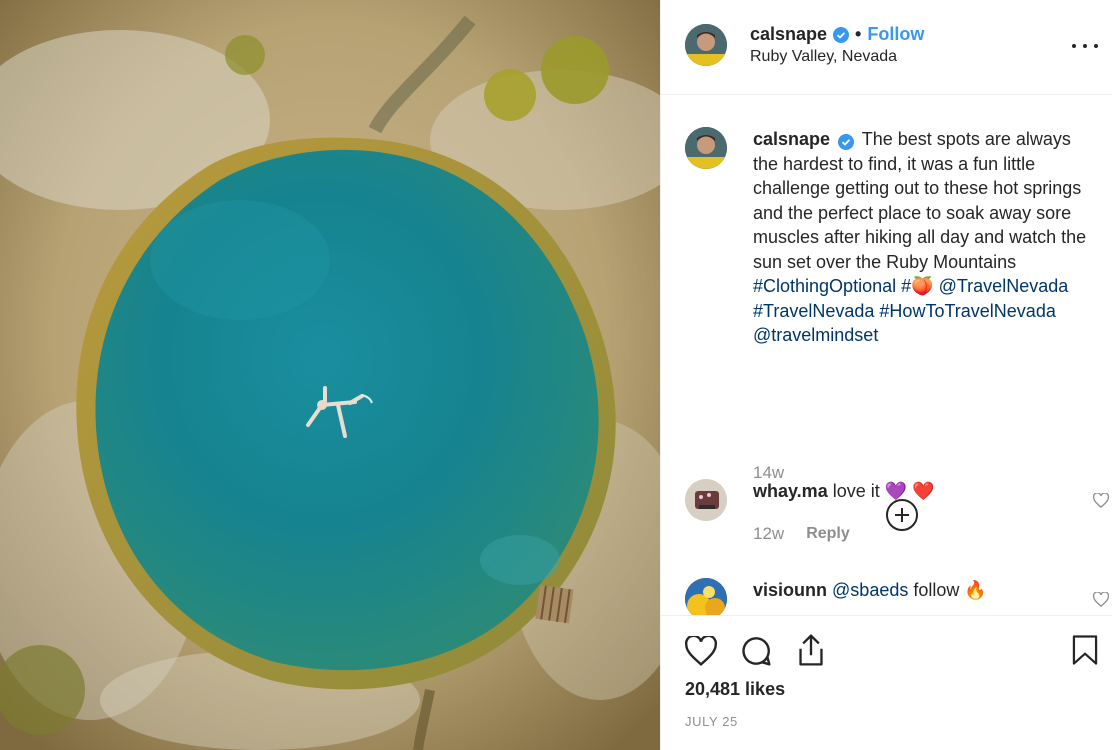 The width and height of the screenshot is (1112, 750). What do you see at coordinates (897, 511) in the screenshot?
I see `comment-item: whay.ma love it 💜 ❤️ 12w Reply` at bounding box center [897, 511].